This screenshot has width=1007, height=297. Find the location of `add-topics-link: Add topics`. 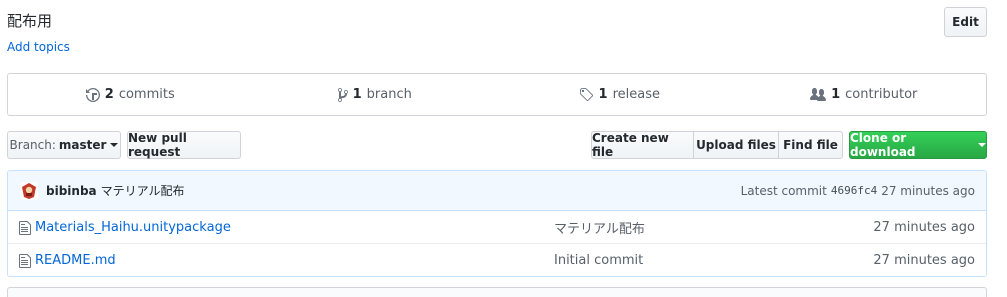

add-topics-link: Add topics is located at coordinates (38, 47).